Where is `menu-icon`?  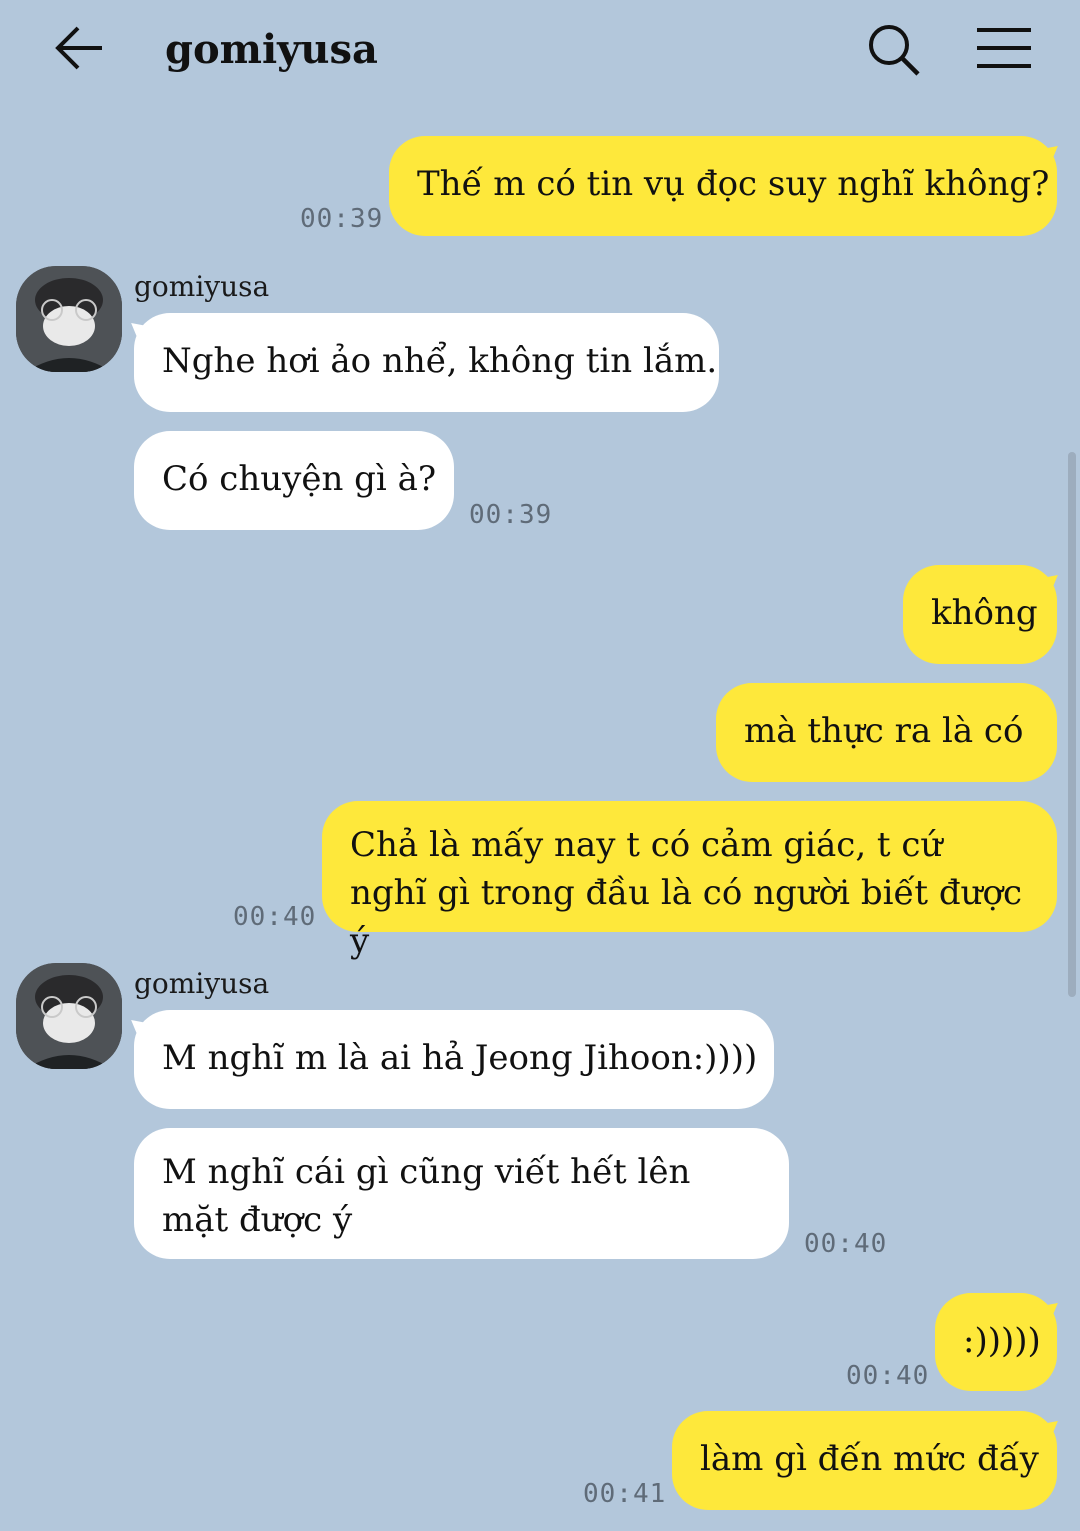 menu-icon is located at coordinates (1004, 50).